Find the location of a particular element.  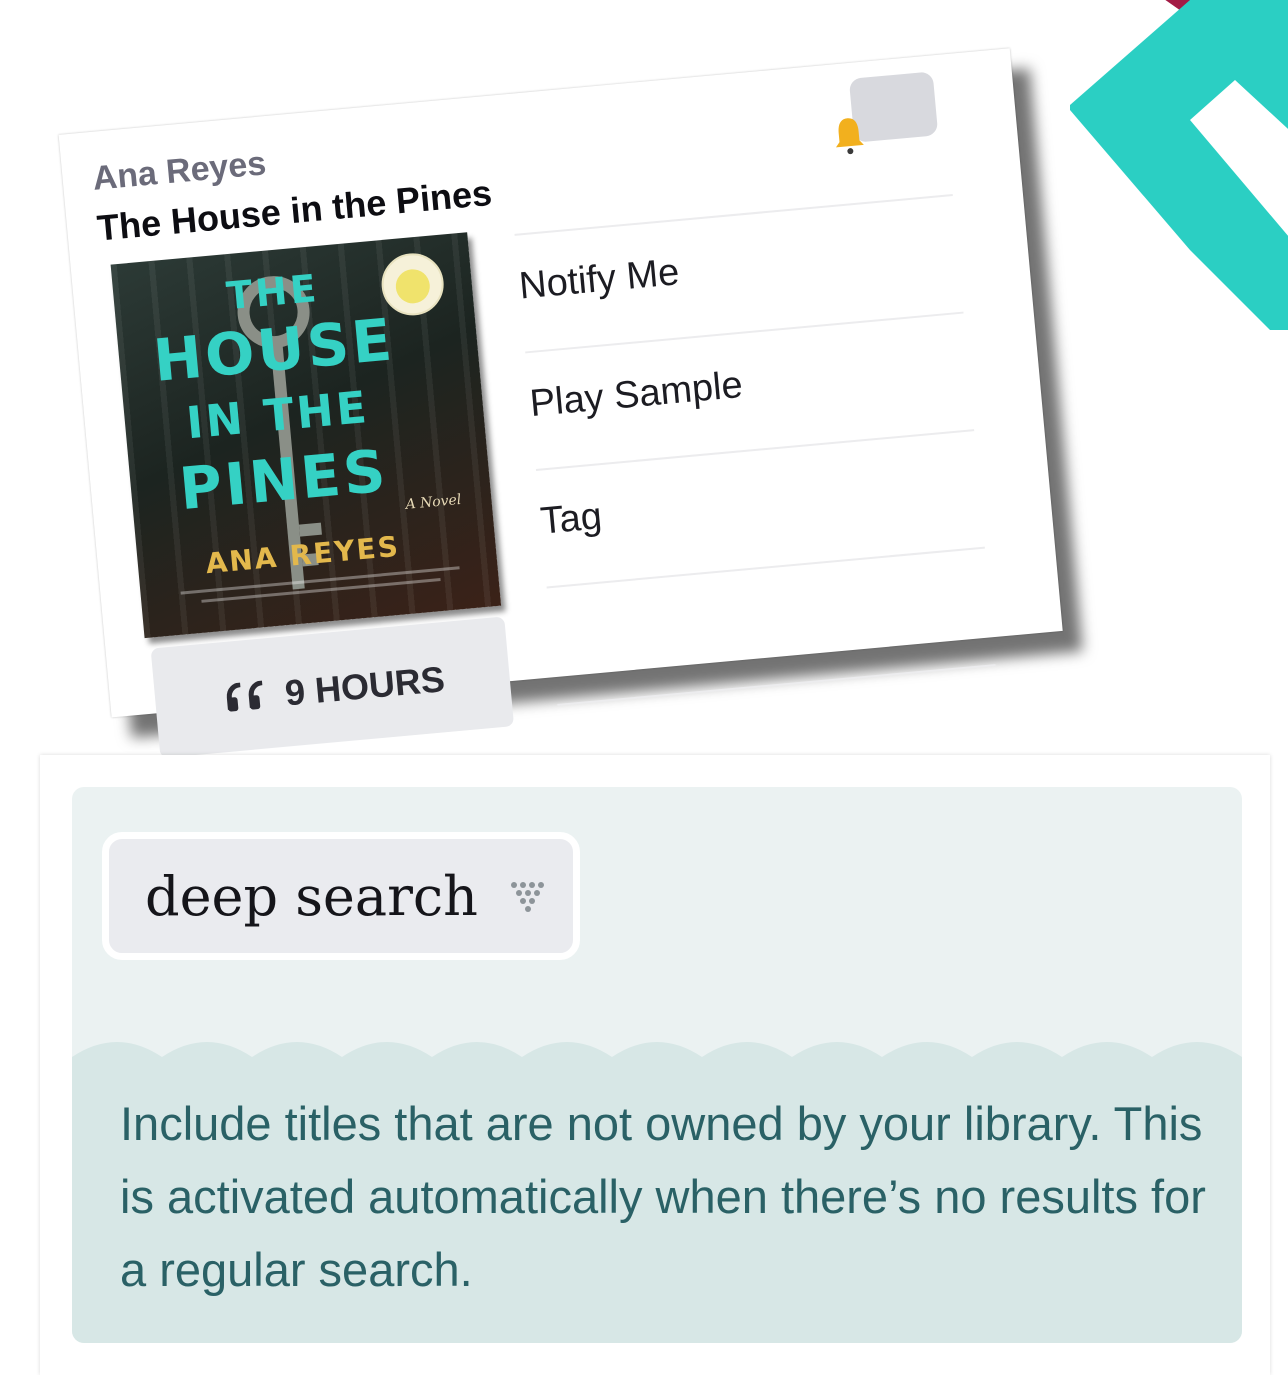

book-actions: Notify Me Play Sample Tag is located at coordinates (755, 450).